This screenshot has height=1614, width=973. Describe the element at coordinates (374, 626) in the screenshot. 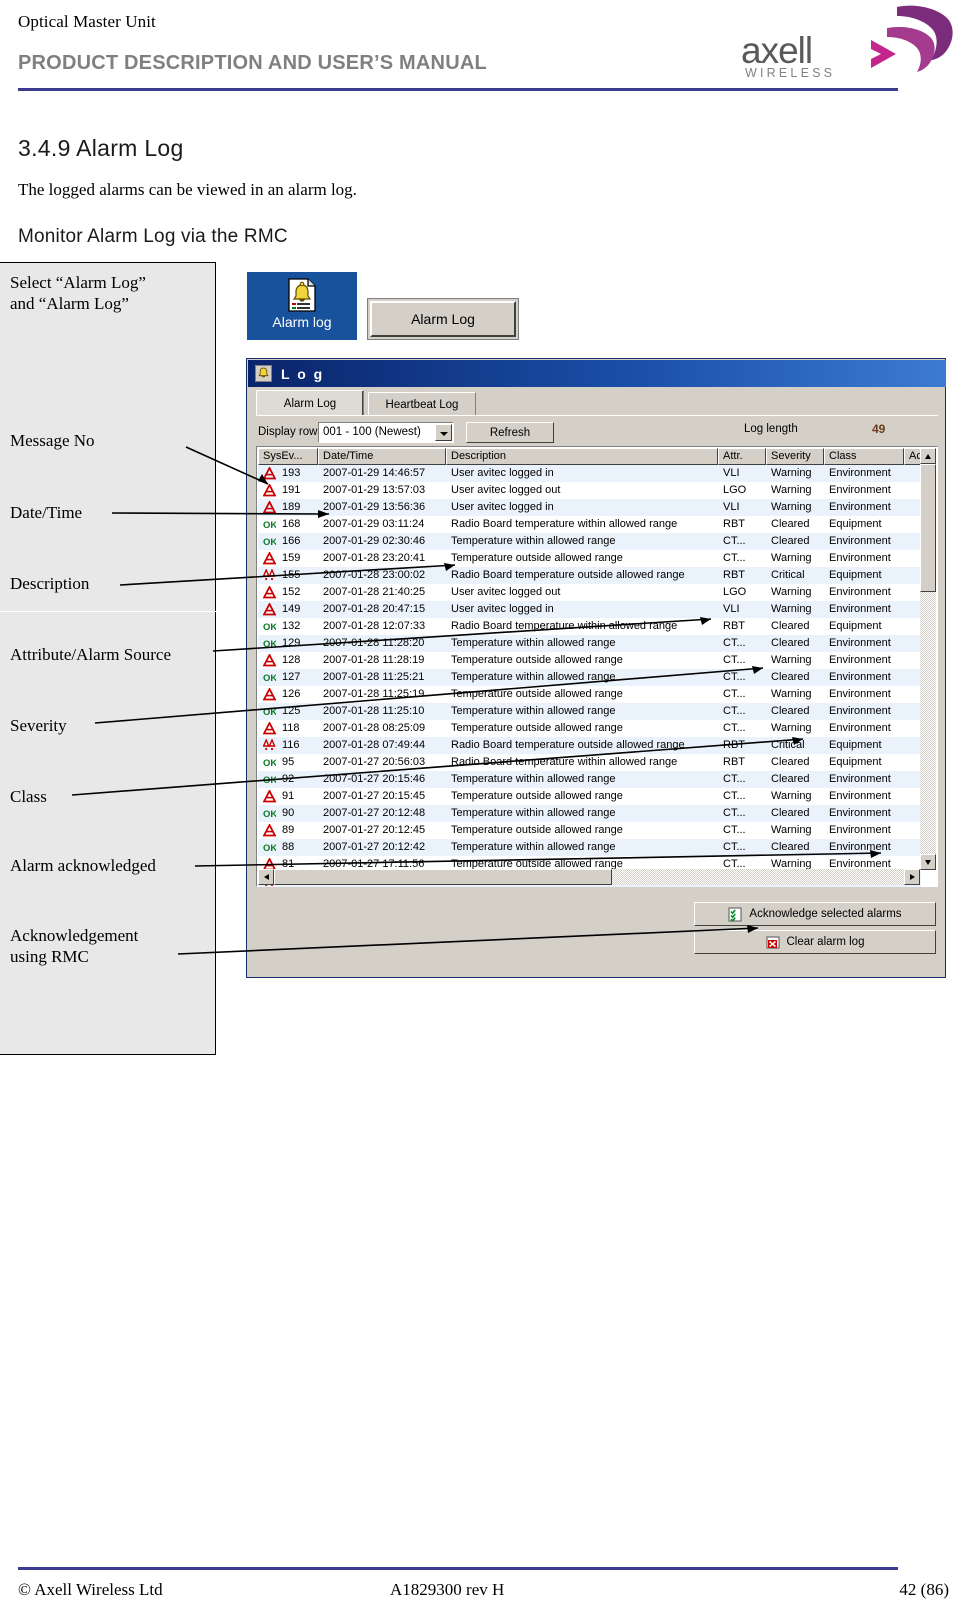

I see `cell-datetime: 2007-01-28 12:07:33` at that location.